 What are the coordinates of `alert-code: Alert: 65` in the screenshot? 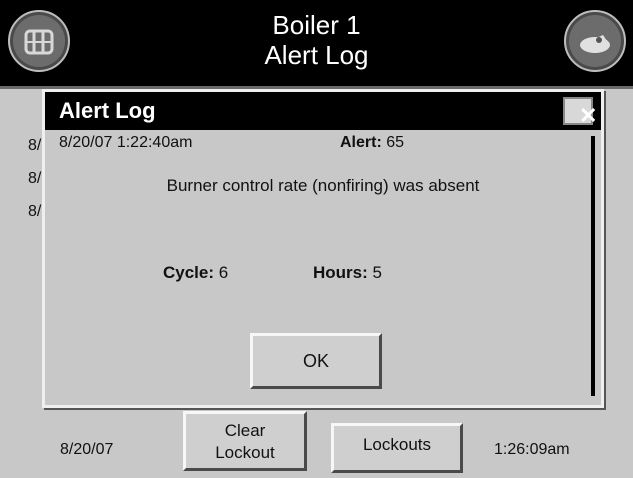 It's located at (372, 143).